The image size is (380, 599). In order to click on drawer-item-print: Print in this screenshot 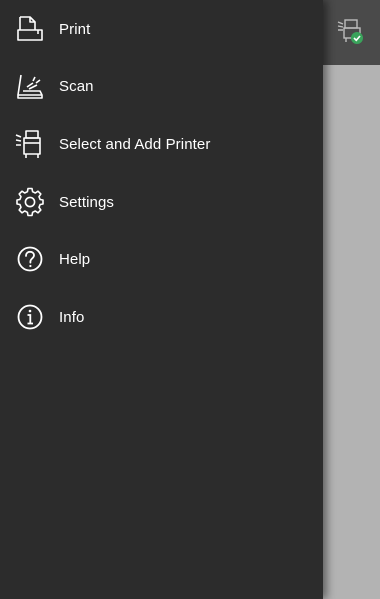, I will do `click(161, 29)`.